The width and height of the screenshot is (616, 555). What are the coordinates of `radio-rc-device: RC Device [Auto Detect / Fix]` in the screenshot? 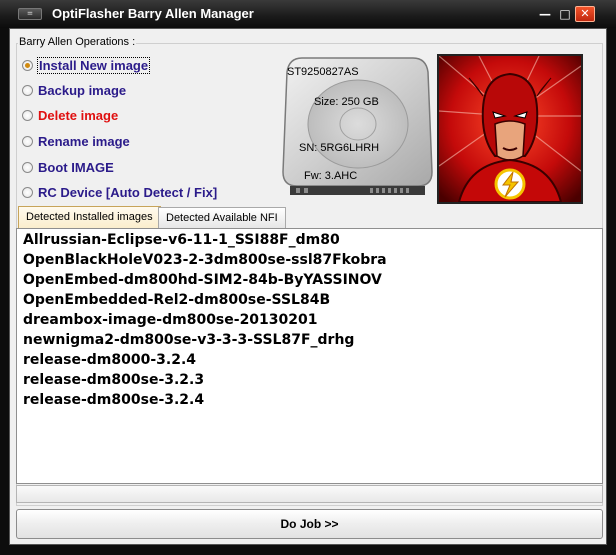 It's located at (119, 192).